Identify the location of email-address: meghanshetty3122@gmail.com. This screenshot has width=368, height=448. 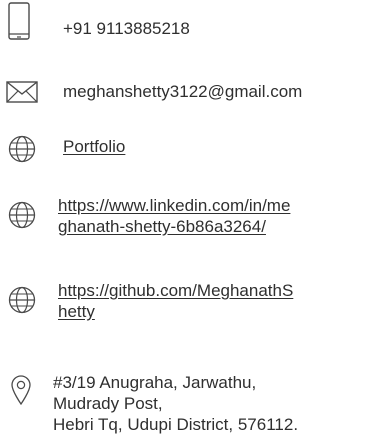
(183, 91).